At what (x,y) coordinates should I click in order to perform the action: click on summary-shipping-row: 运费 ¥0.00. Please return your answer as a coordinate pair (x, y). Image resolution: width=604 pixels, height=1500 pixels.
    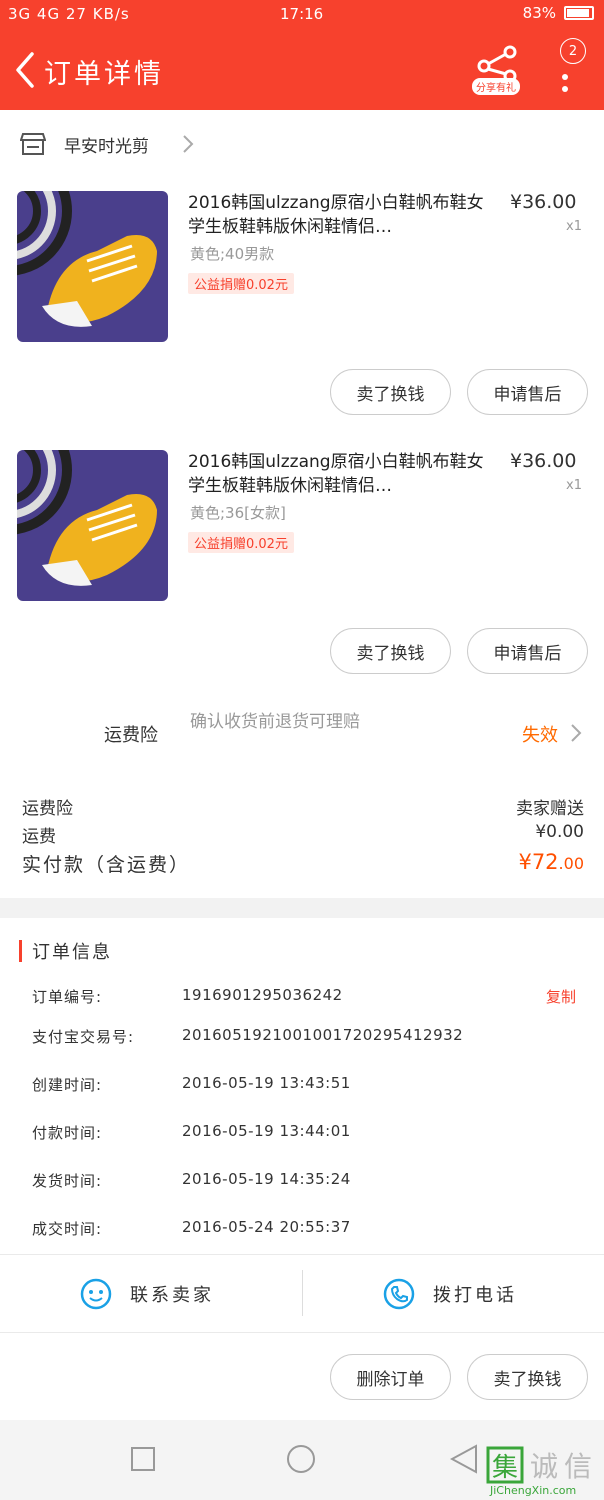
    Looking at the image, I should click on (303, 834).